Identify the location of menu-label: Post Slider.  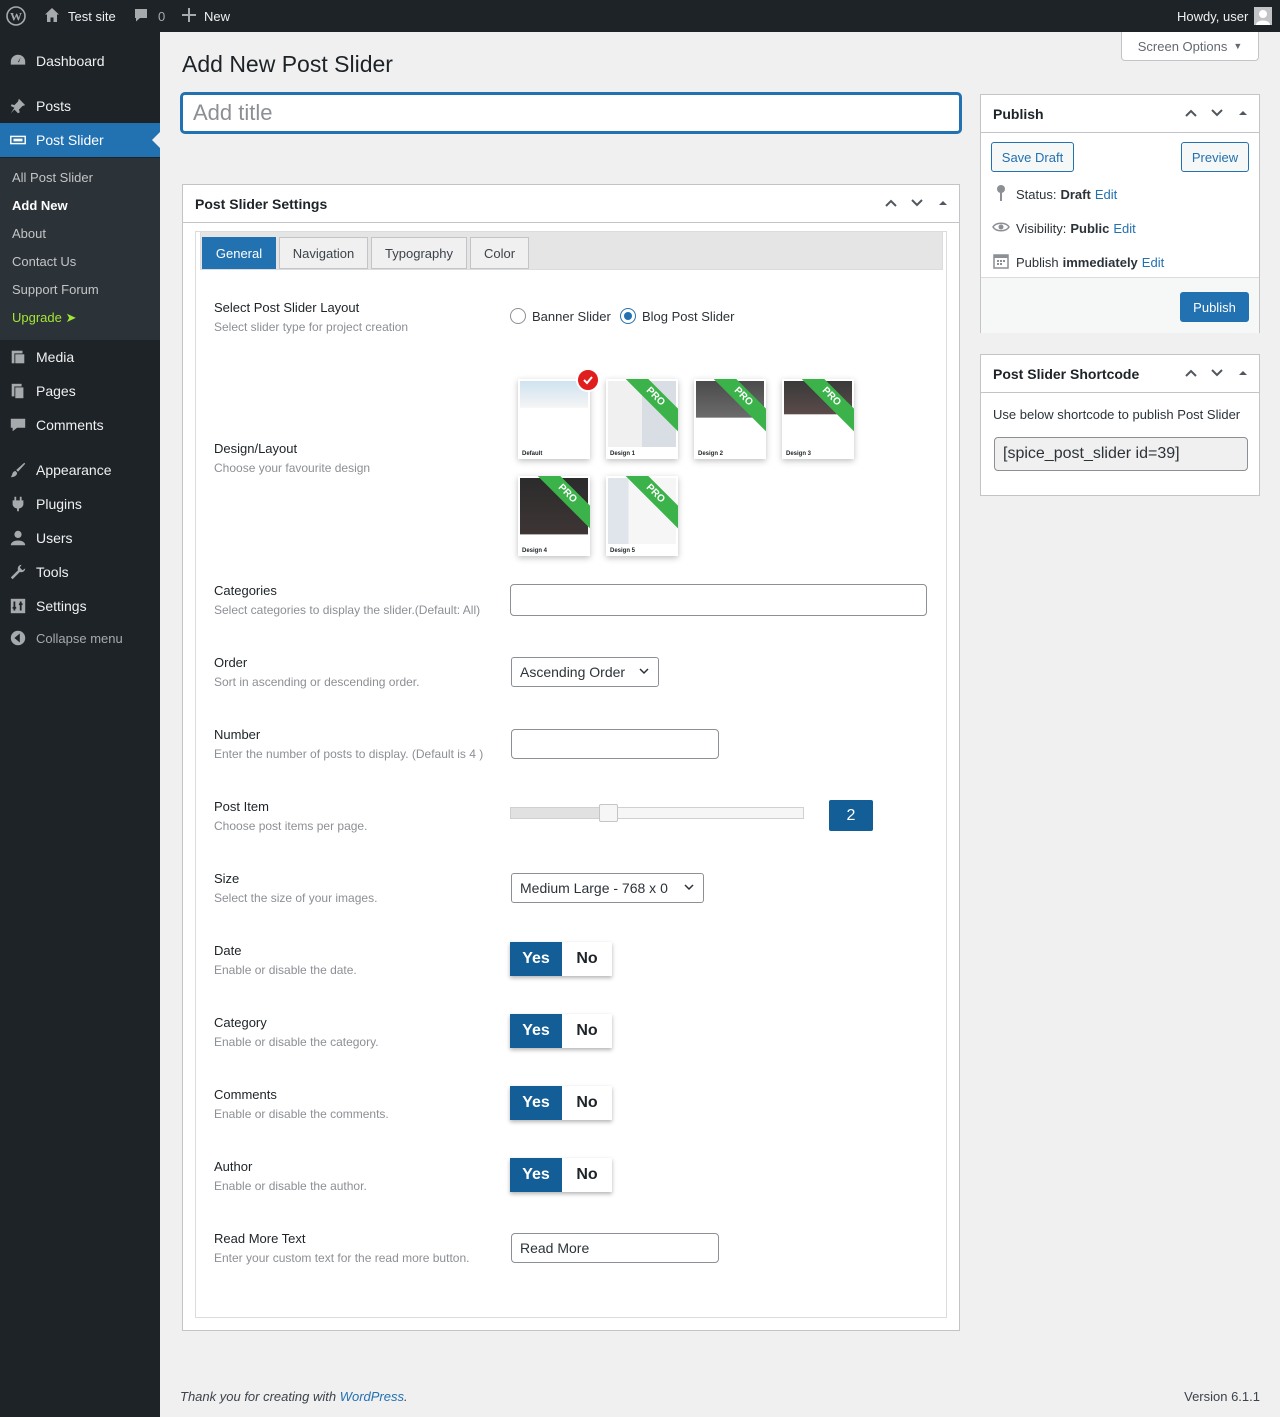
(70, 140).